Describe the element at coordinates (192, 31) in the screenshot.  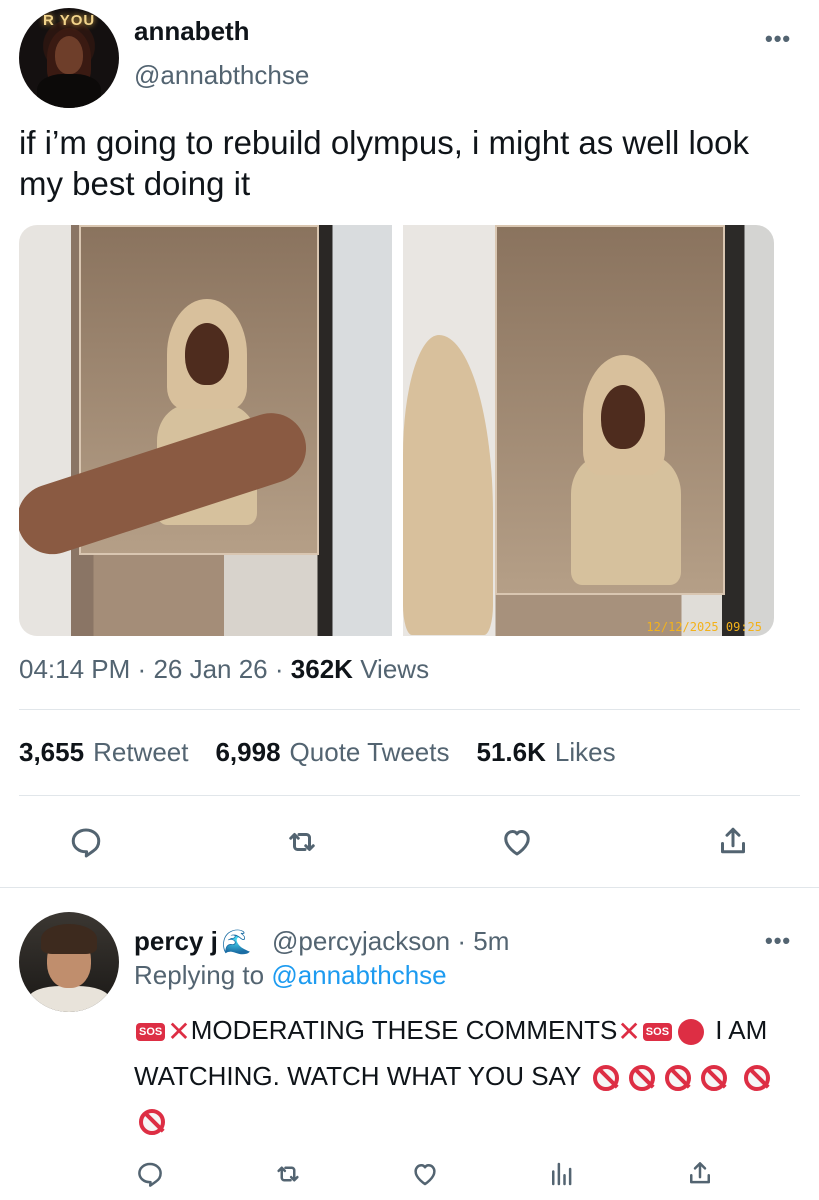
I see `author-display-name: annabeth` at that location.